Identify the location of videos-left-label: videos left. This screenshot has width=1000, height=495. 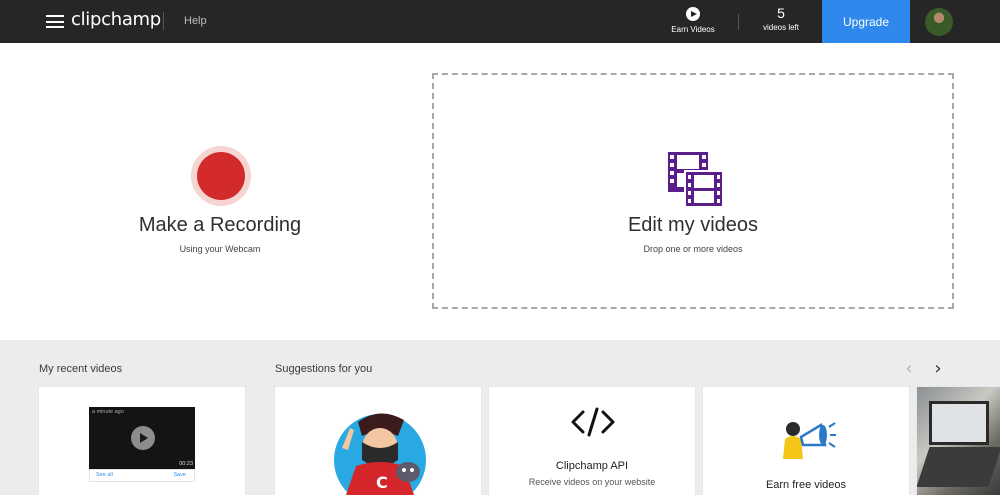
(781, 27).